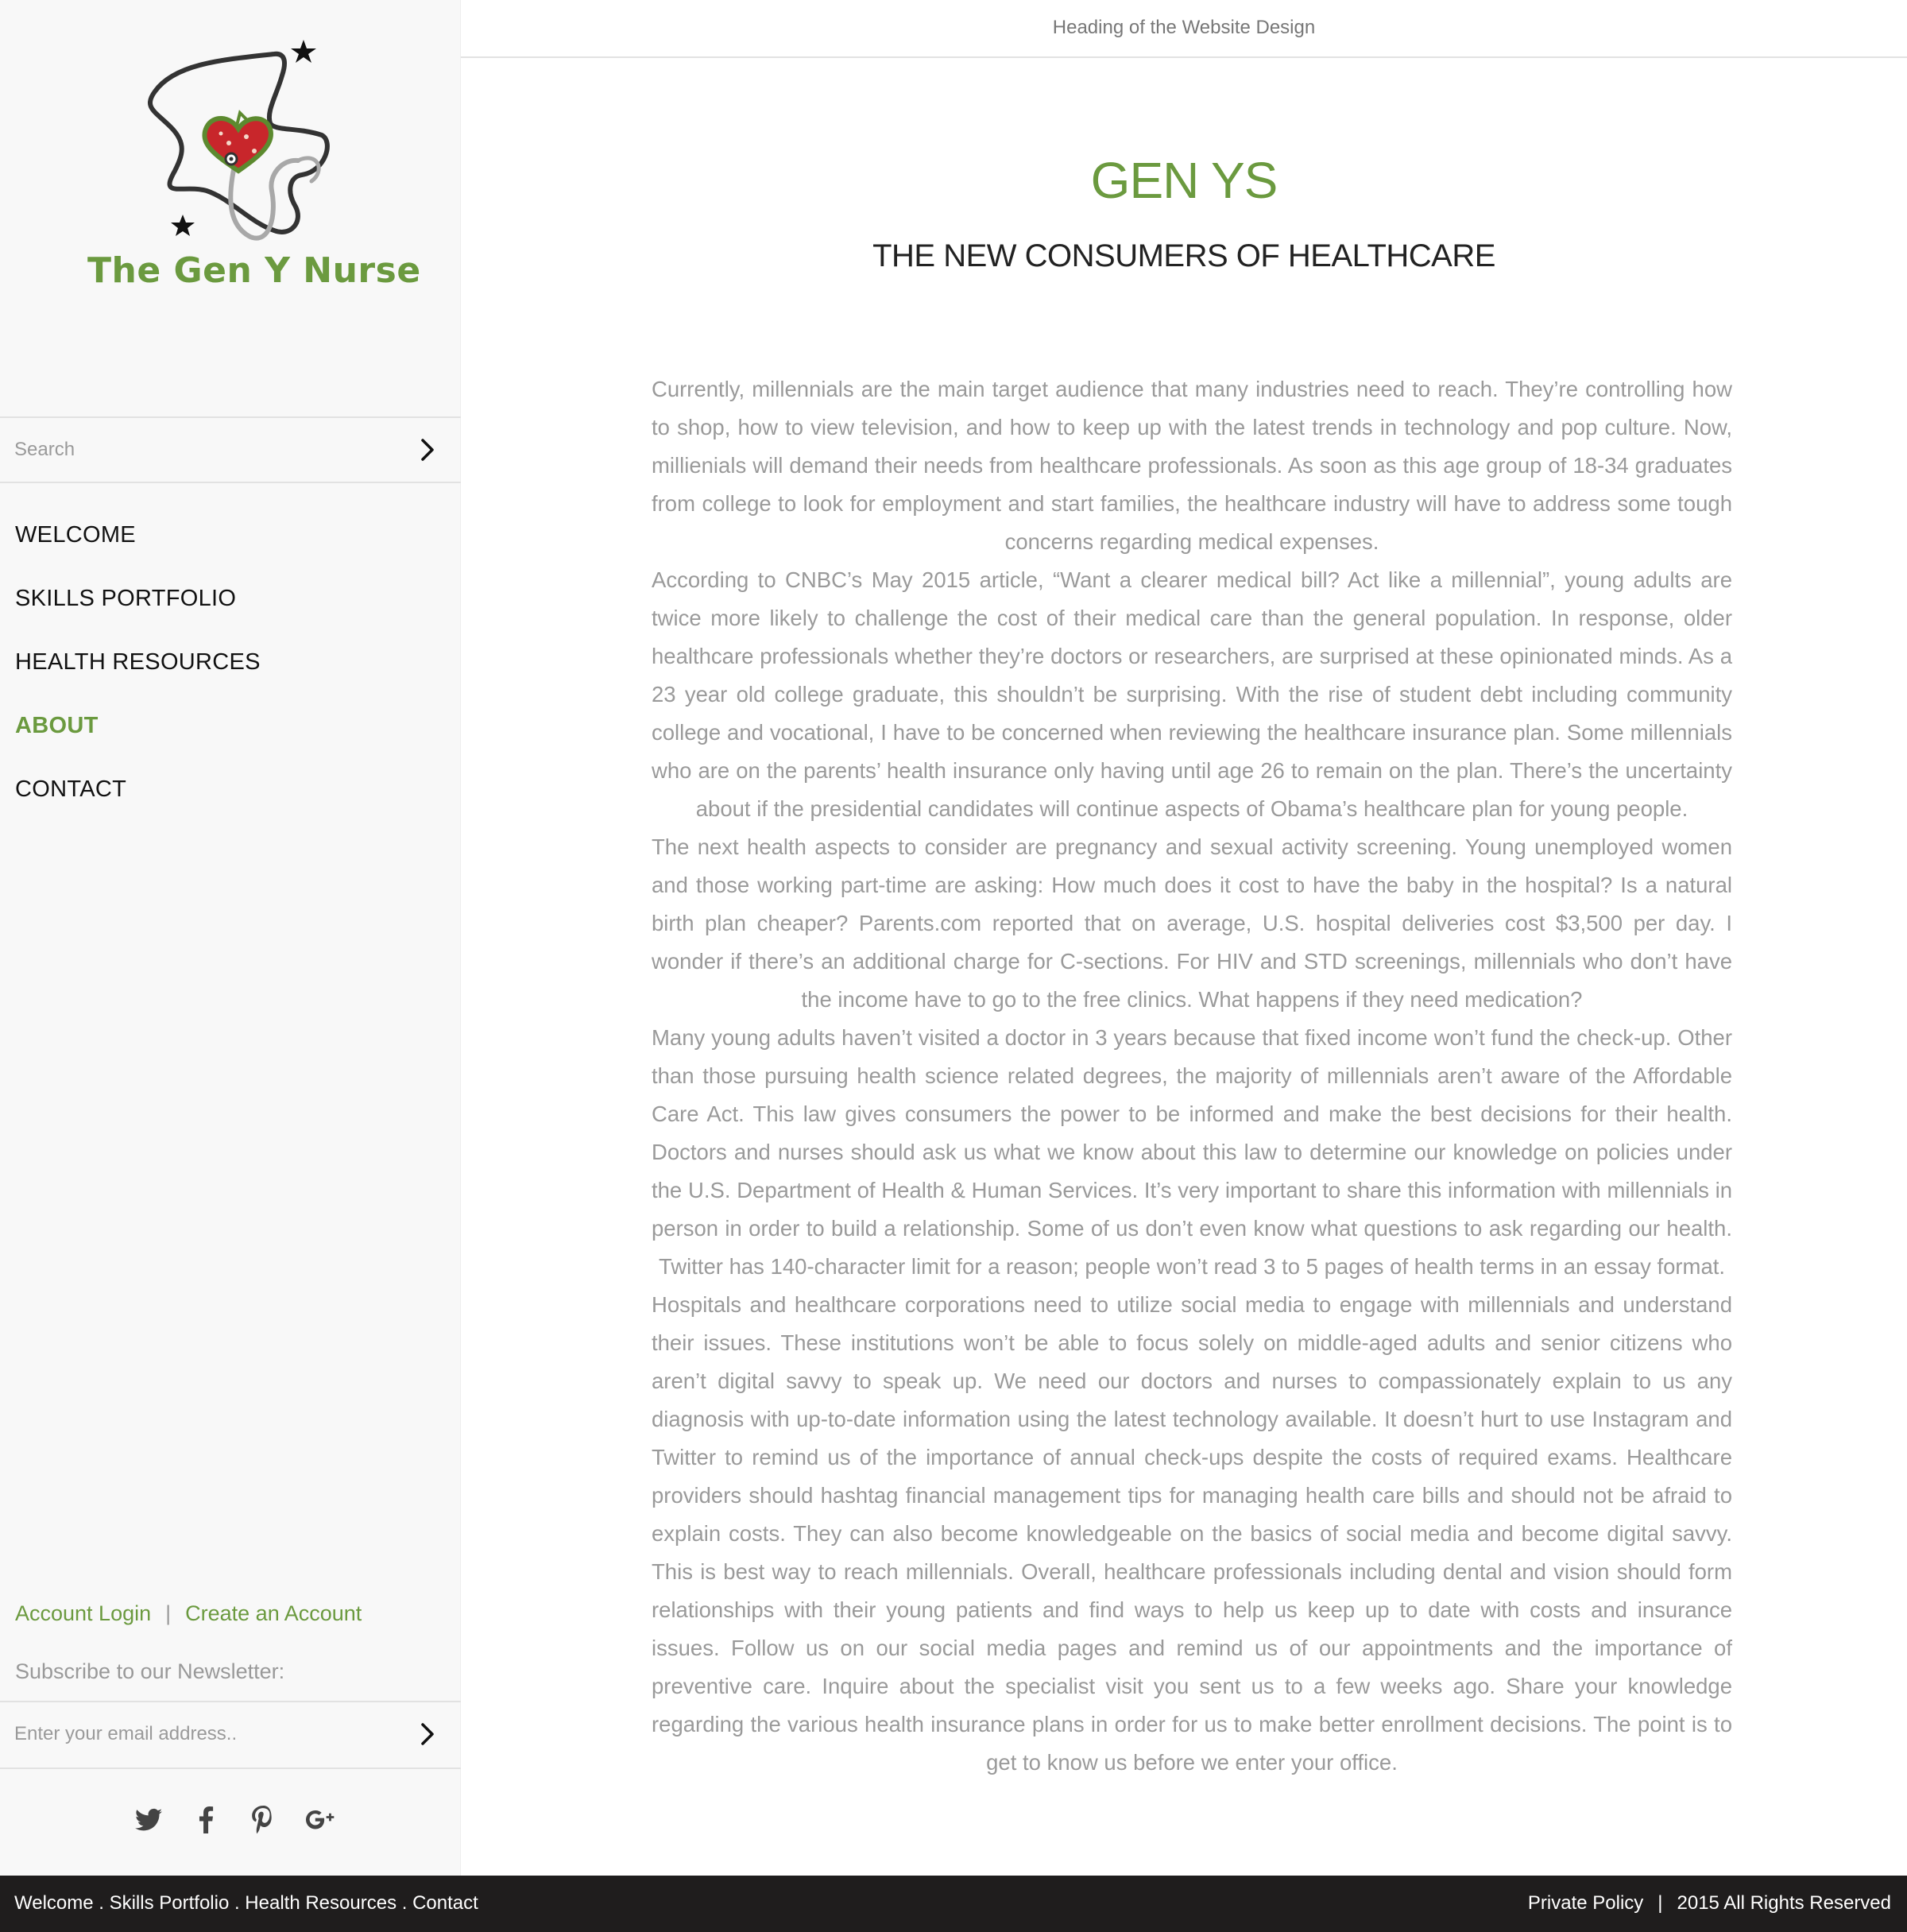 The width and height of the screenshot is (1907, 1932). I want to click on search-submit-button, so click(427, 450).